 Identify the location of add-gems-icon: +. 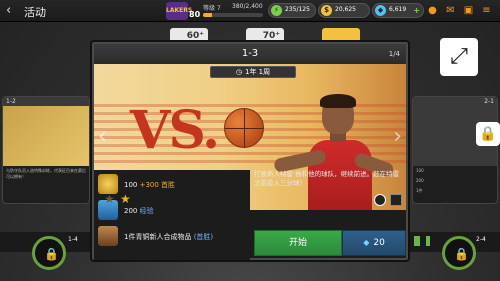
(416, 10).